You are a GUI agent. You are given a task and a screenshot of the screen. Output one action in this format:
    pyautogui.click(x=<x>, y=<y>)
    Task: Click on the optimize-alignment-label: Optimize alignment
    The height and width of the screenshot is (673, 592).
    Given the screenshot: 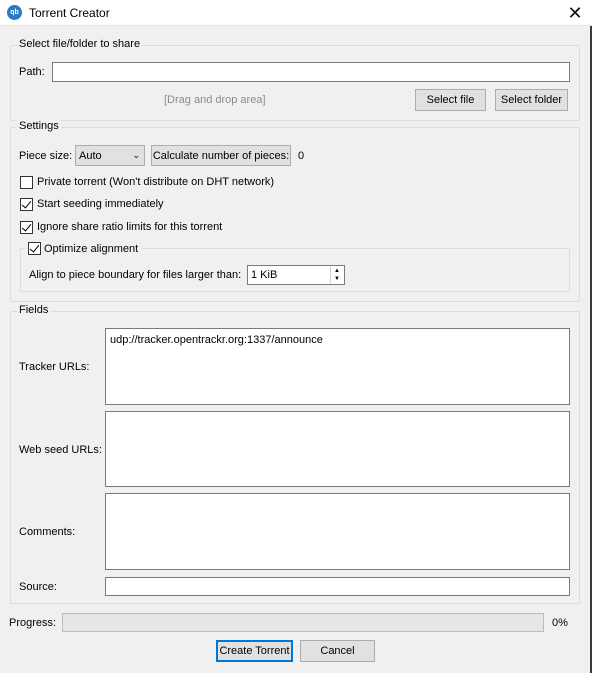 What is the action you would take?
    pyautogui.click(x=91, y=249)
    